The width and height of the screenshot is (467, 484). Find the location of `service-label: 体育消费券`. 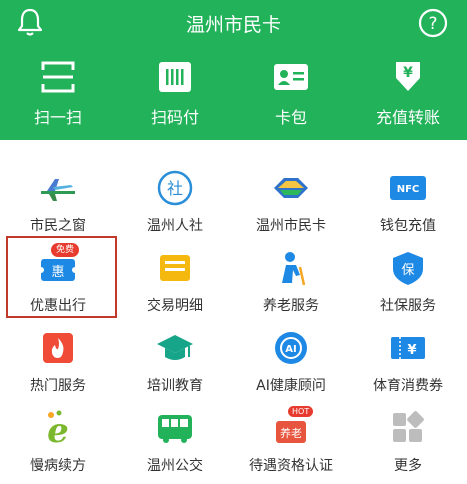

service-label: 体育消费券 is located at coordinates (408, 386).